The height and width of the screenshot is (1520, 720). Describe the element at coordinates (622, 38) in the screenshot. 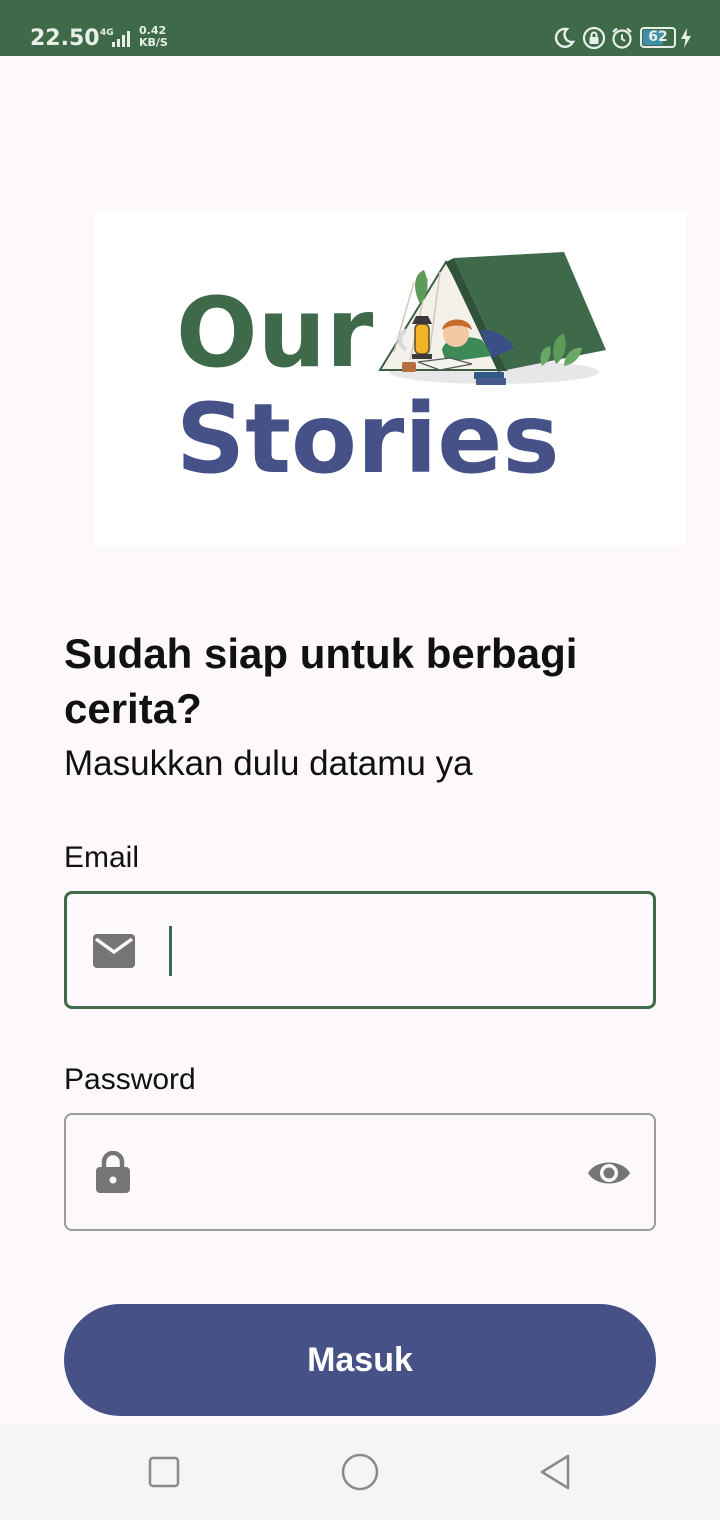

I see `alarm-icon` at that location.